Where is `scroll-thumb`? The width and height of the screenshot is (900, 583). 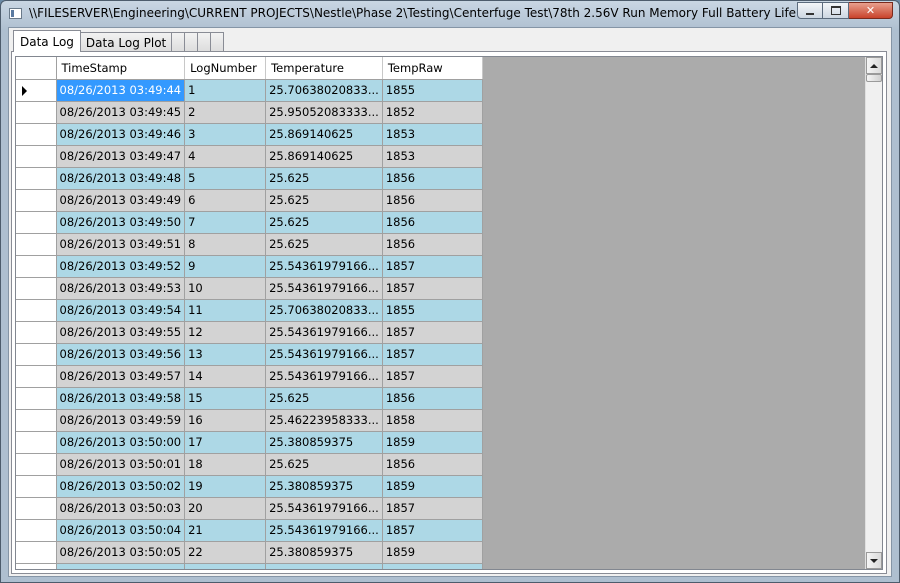 scroll-thumb is located at coordinates (874, 78).